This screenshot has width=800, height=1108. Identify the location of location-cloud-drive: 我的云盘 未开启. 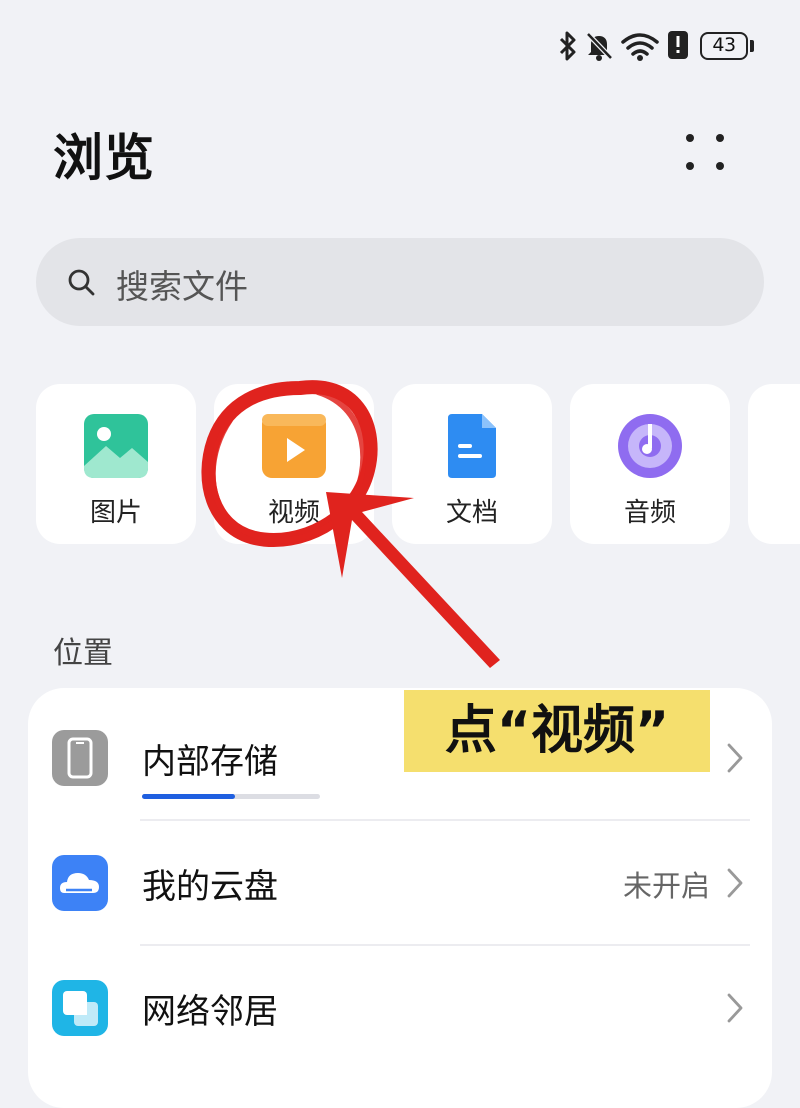
(400, 883).